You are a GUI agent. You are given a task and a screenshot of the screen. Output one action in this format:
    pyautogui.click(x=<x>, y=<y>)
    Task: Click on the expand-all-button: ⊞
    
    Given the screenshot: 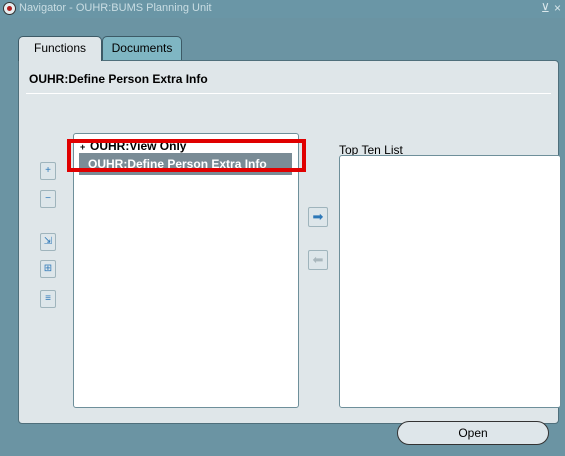 What is the action you would take?
    pyautogui.click(x=48, y=269)
    